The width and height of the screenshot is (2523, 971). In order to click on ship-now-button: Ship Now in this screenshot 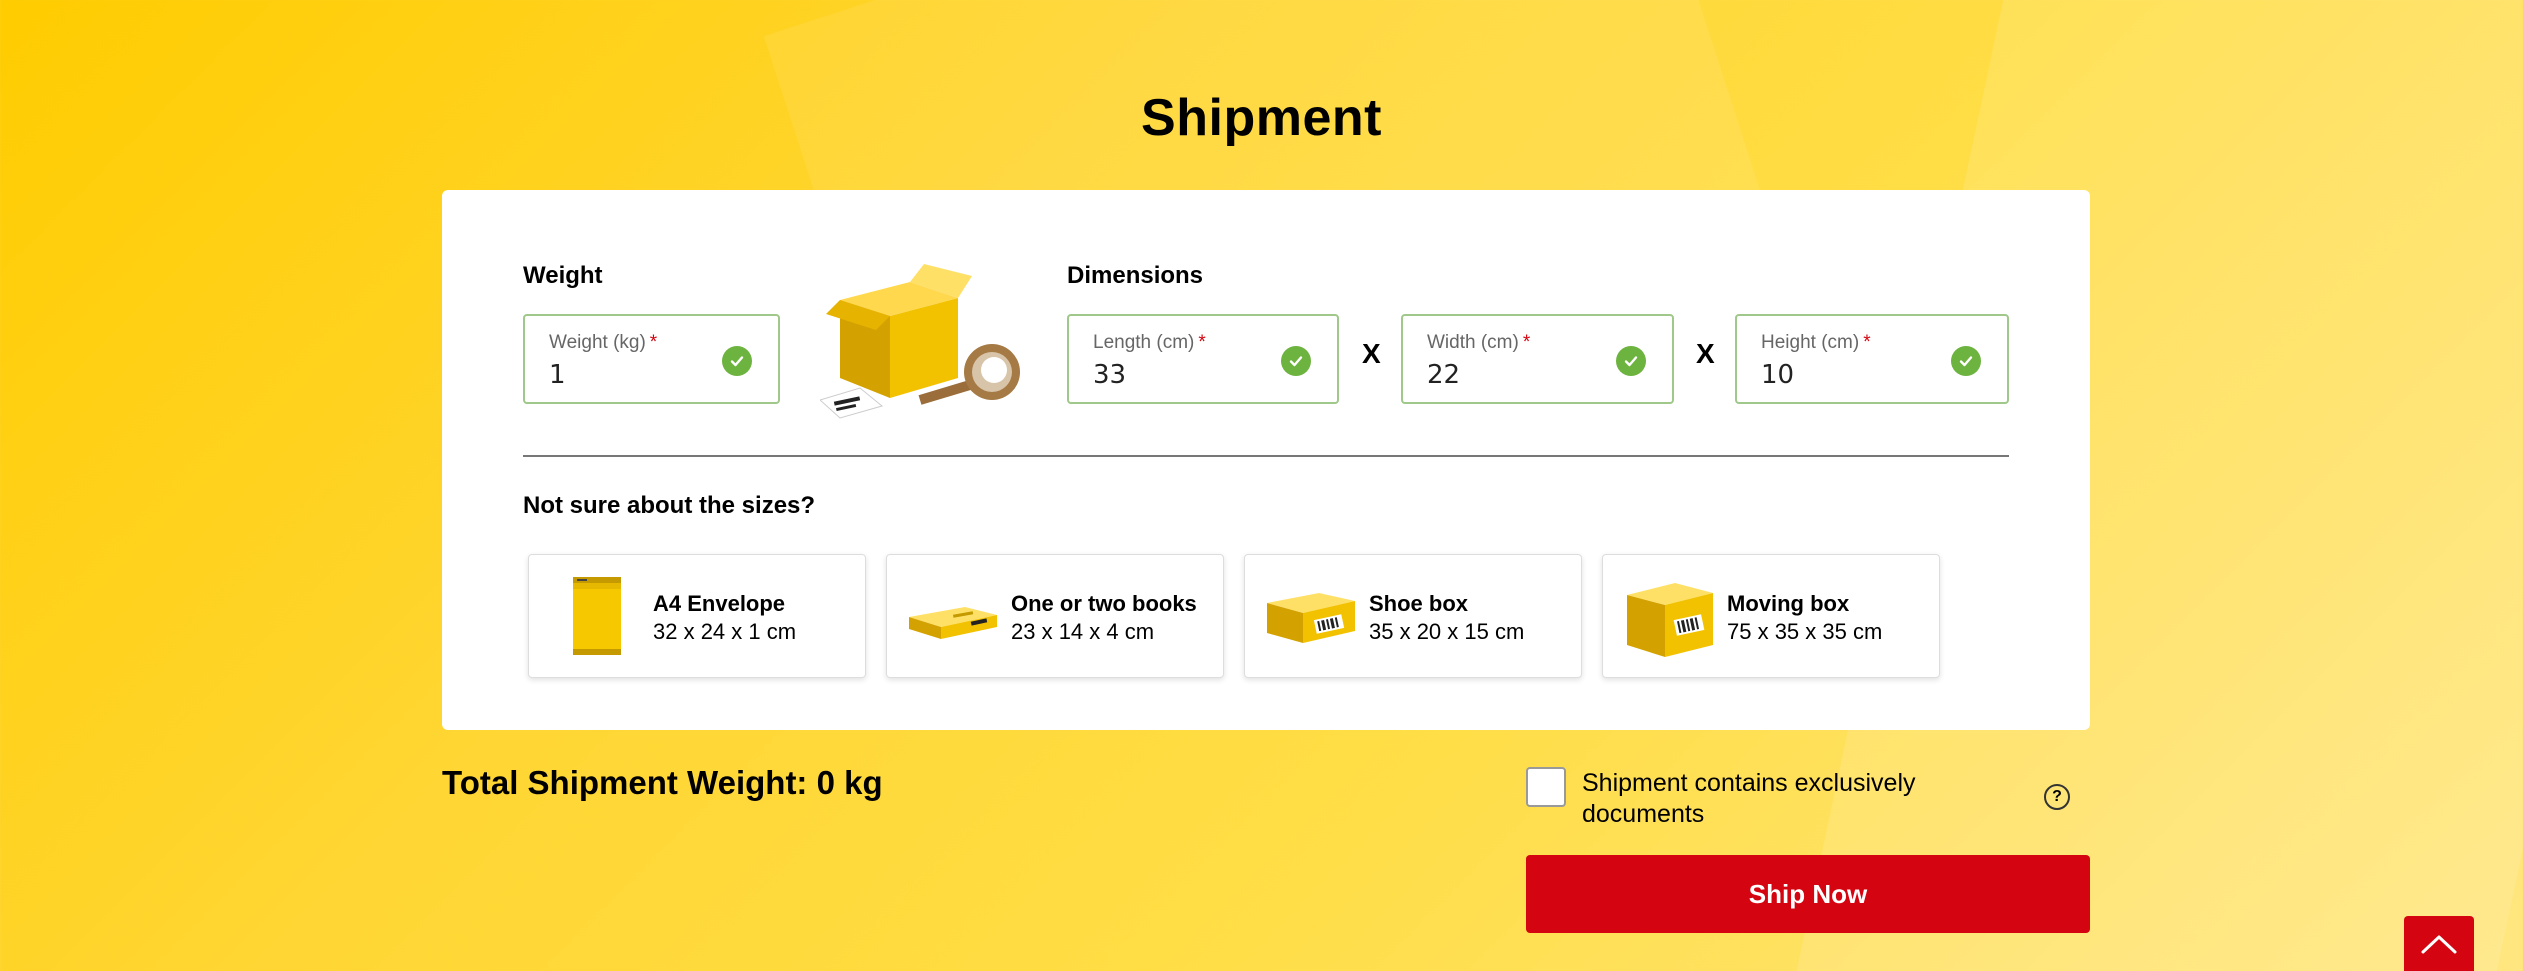, I will do `click(1808, 894)`.